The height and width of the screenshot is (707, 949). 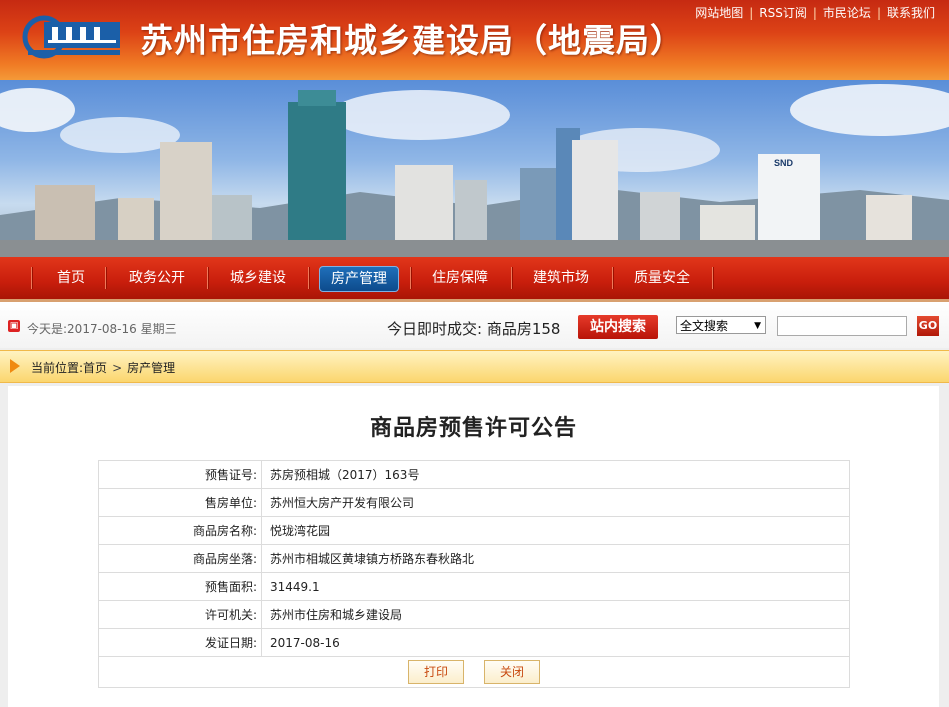 What do you see at coordinates (180, 614) in the screenshot?
I see `field-label: 许可机关:` at bounding box center [180, 614].